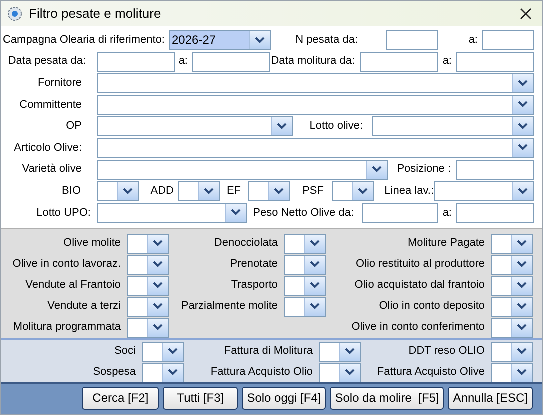  Describe the element at coordinates (200, 398) in the screenshot. I see `action-button: Tutti [F3]` at that location.